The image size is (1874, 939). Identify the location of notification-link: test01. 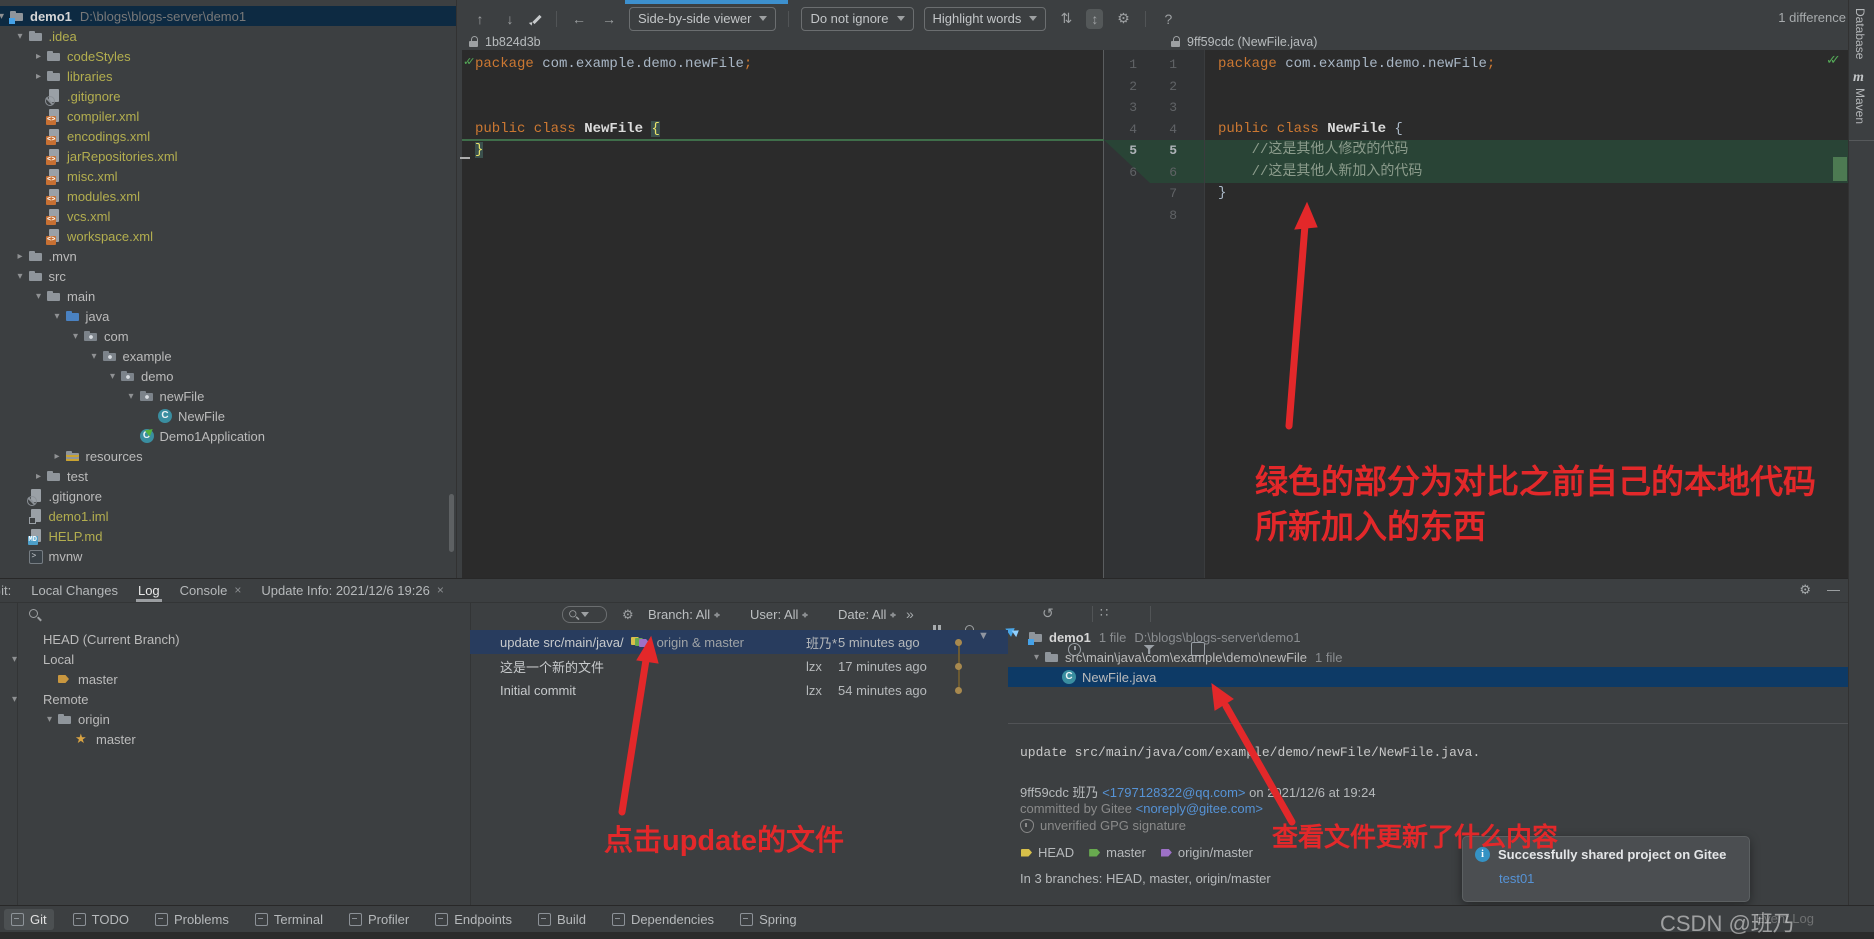
(1618, 878).